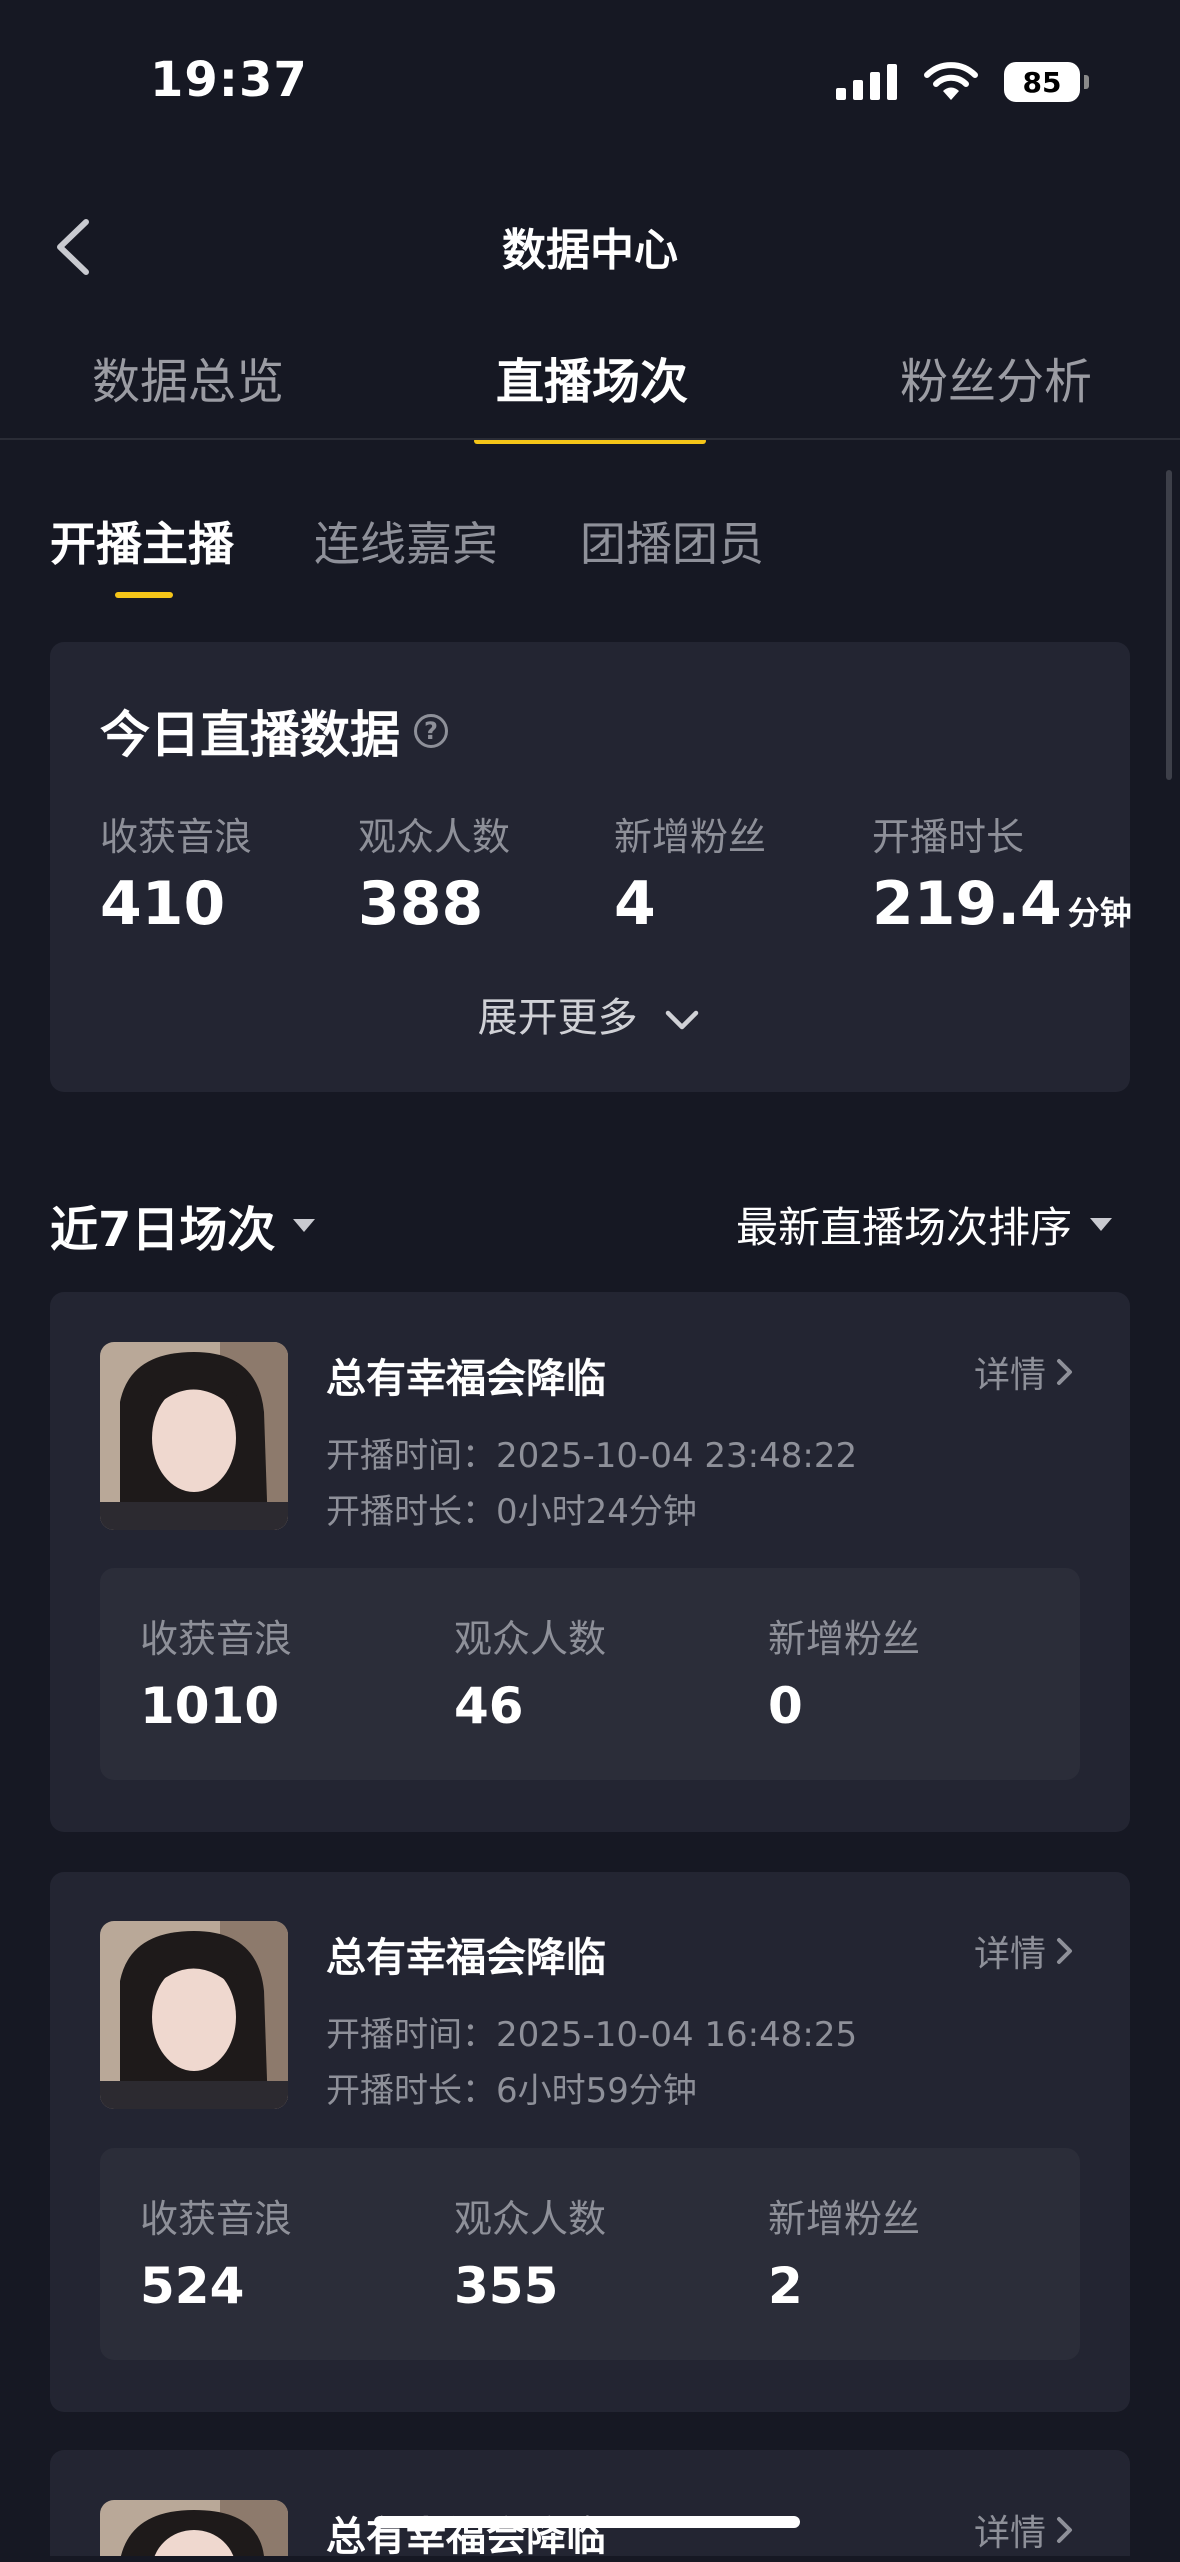  I want to click on stat-diamonds: 收获音浪 410, so click(176, 872).